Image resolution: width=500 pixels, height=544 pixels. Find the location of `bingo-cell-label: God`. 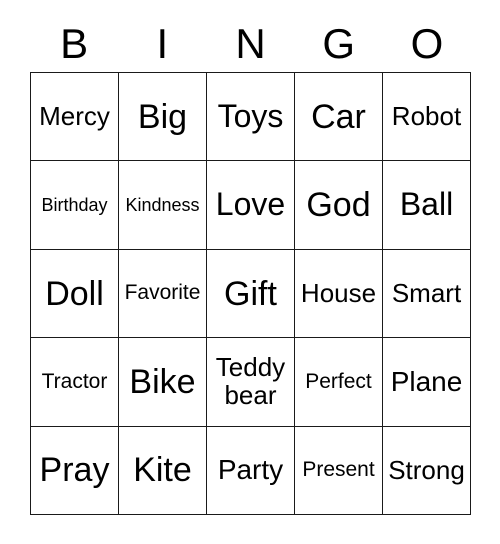

bingo-cell-label: God is located at coordinates (338, 205).